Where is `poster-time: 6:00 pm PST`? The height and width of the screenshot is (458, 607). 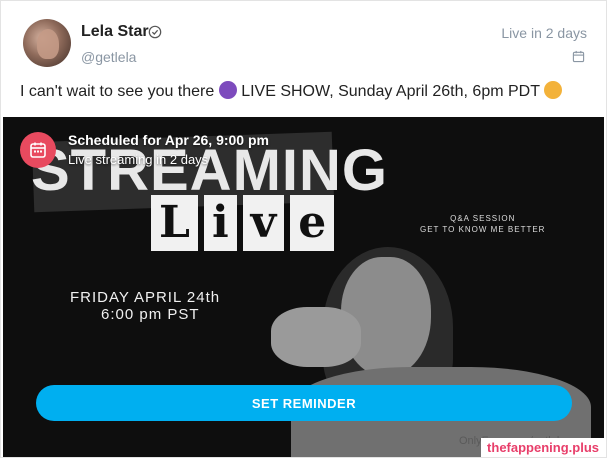
poster-time: 6:00 pm PST is located at coordinates (150, 314).